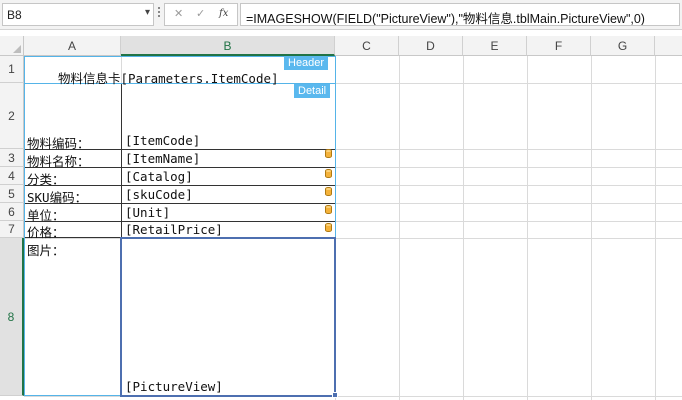  Describe the element at coordinates (431, 46) in the screenshot. I see `column-header-d: D` at that location.